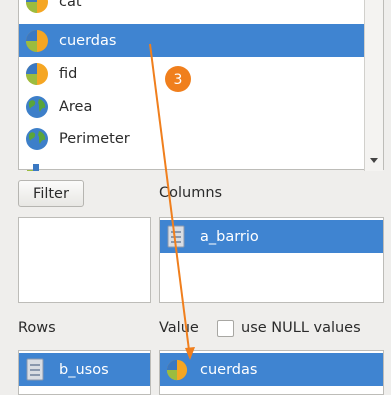 This screenshot has height=395, width=391. I want to click on filter-button-label: Filter, so click(51, 193).